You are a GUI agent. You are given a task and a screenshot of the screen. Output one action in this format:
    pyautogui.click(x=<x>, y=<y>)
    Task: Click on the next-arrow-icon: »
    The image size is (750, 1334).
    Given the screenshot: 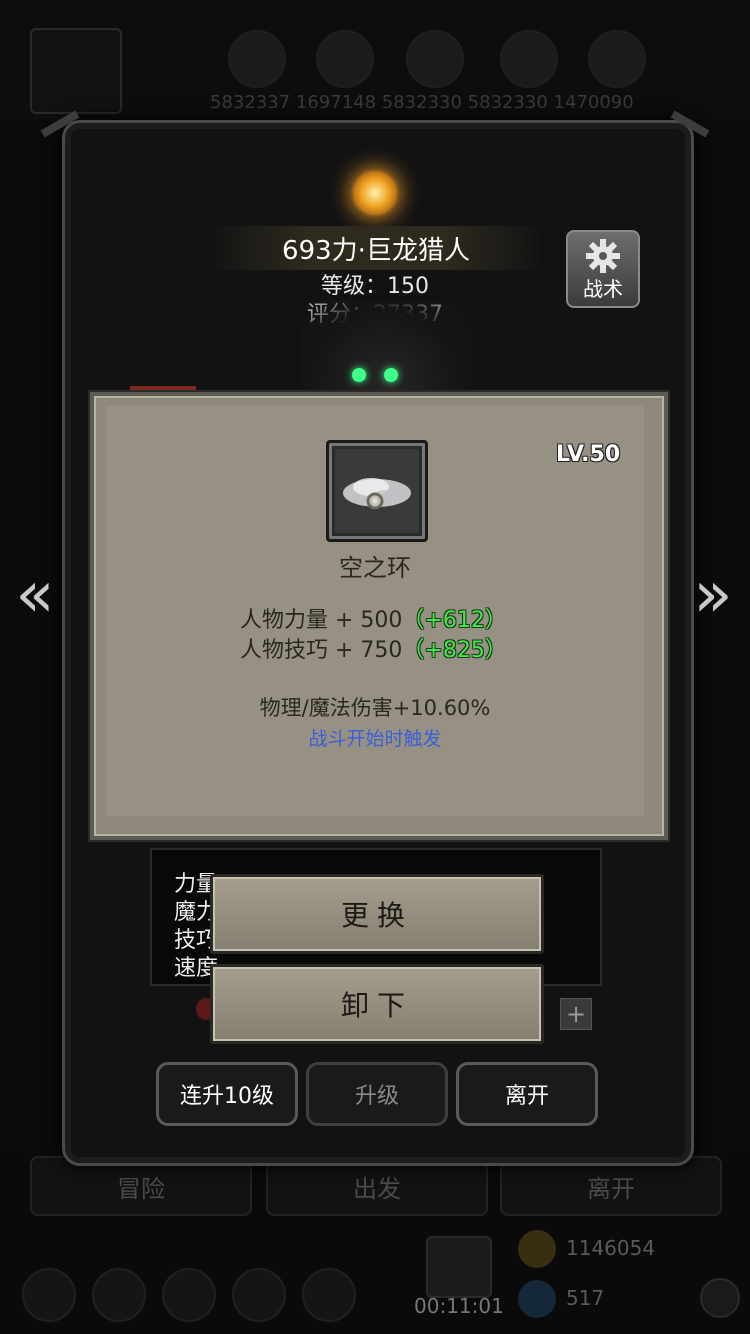 What is the action you would take?
    pyautogui.click(x=713, y=595)
    